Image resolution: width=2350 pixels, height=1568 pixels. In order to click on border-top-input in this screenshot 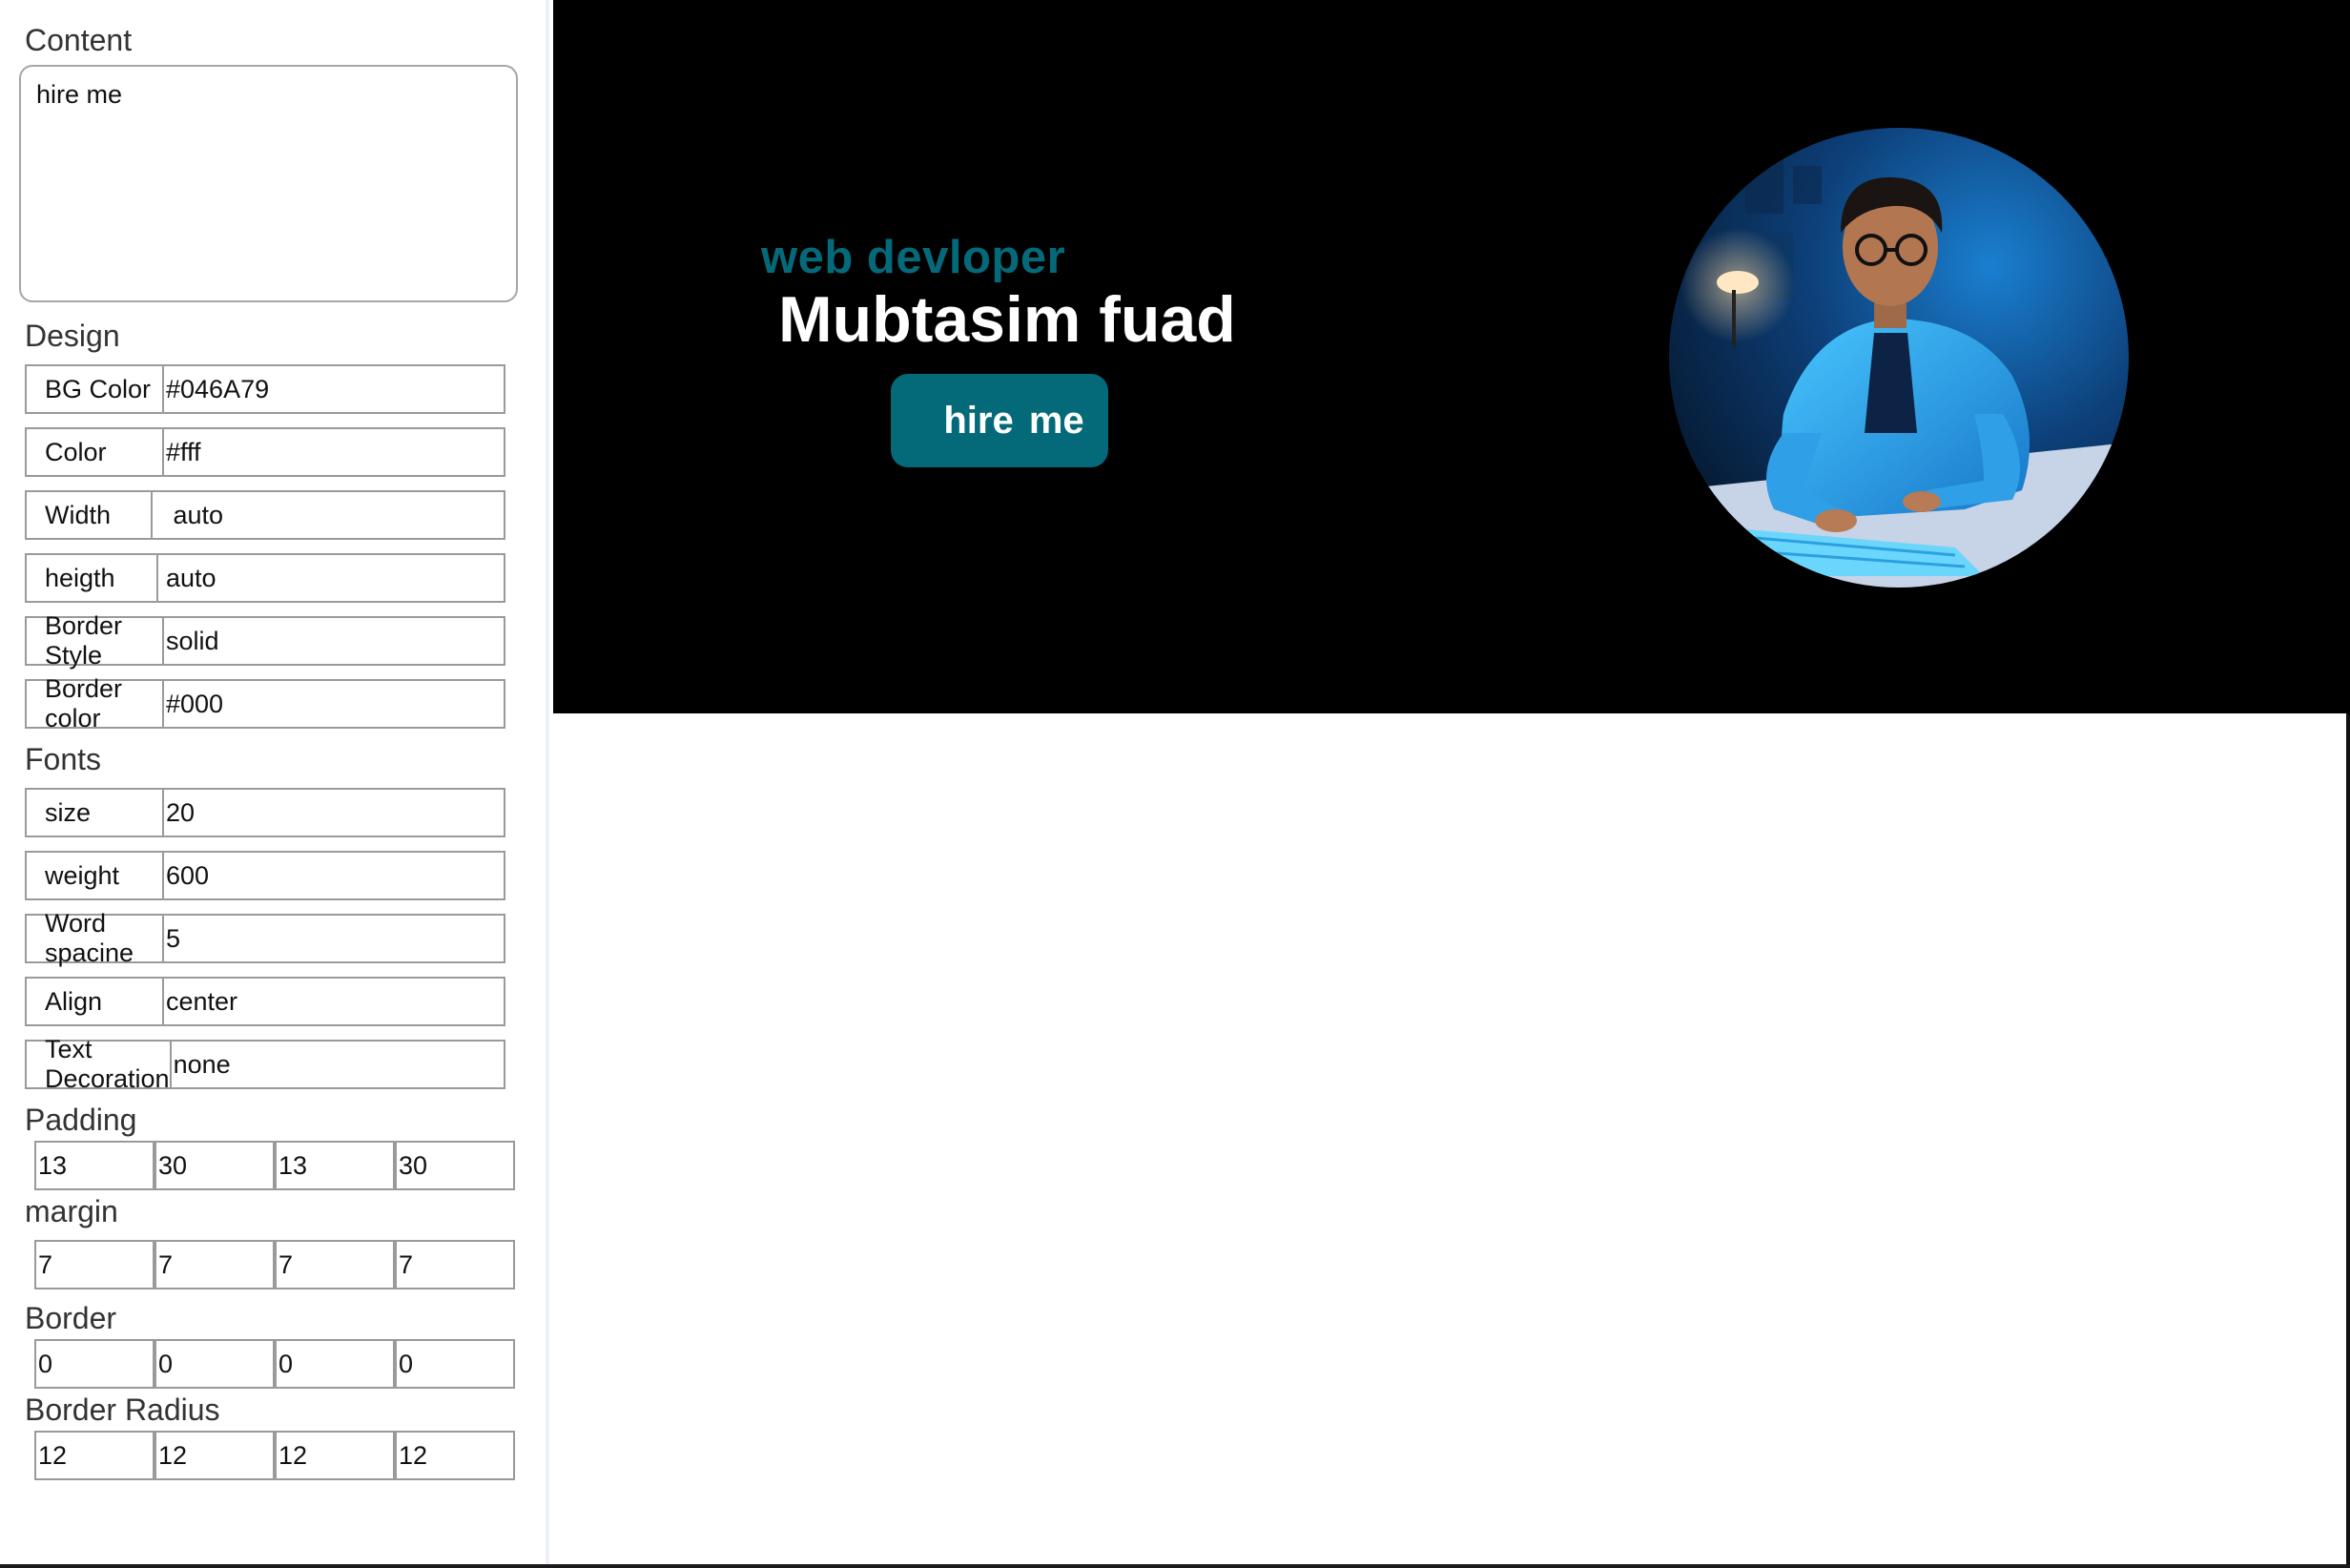, I will do `click(94, 1364)`.